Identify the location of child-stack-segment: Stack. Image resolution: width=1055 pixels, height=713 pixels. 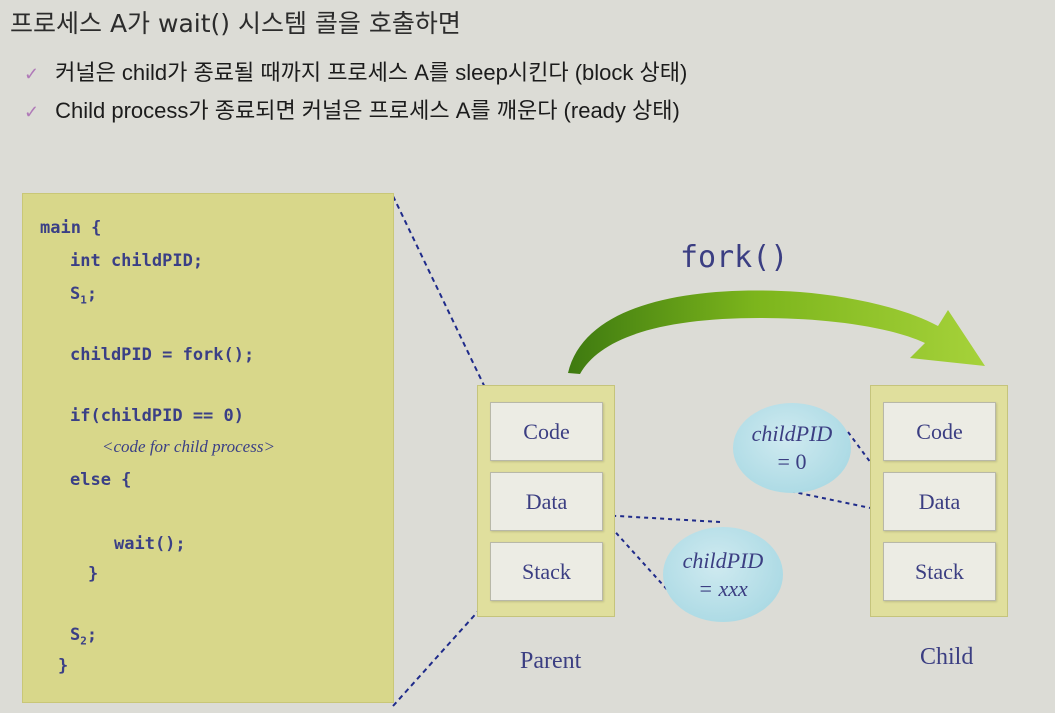
(939, 571).